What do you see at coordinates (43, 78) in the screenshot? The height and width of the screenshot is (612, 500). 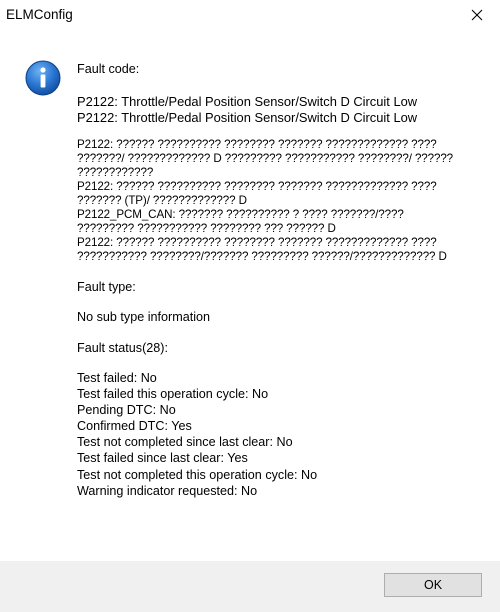 I see `info-icon` at bounding box center [43, 78].